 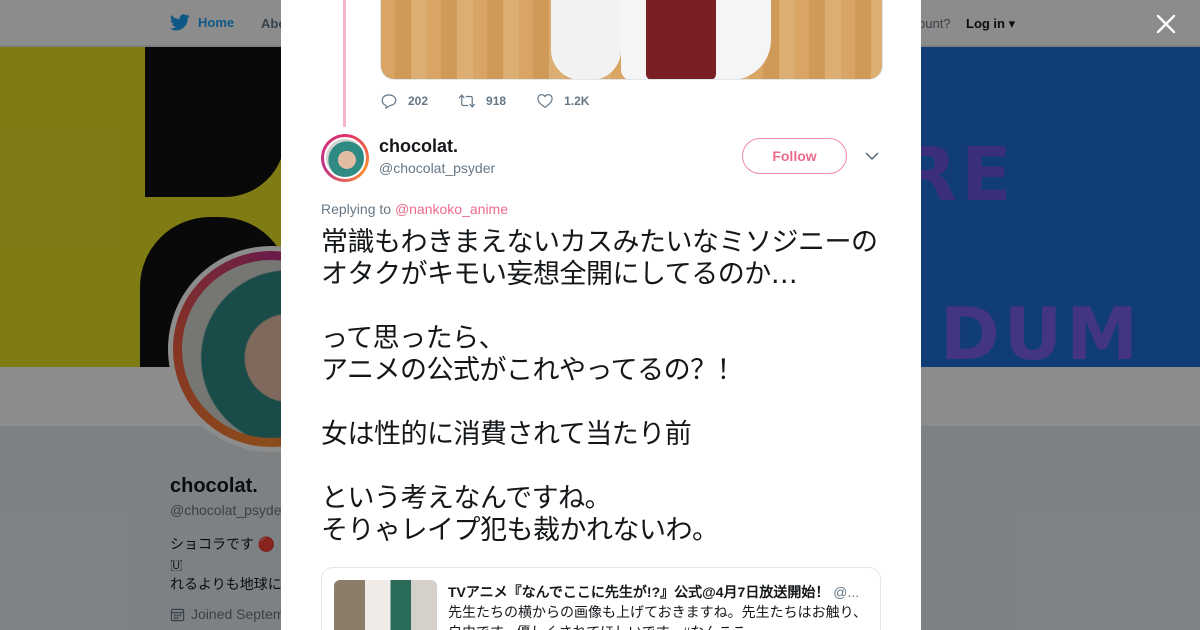 What do you see at coordinates (437, 168) in the screenshot?
I see `author-handle: @chocolat_psyder` at bounding box center [437, 168].